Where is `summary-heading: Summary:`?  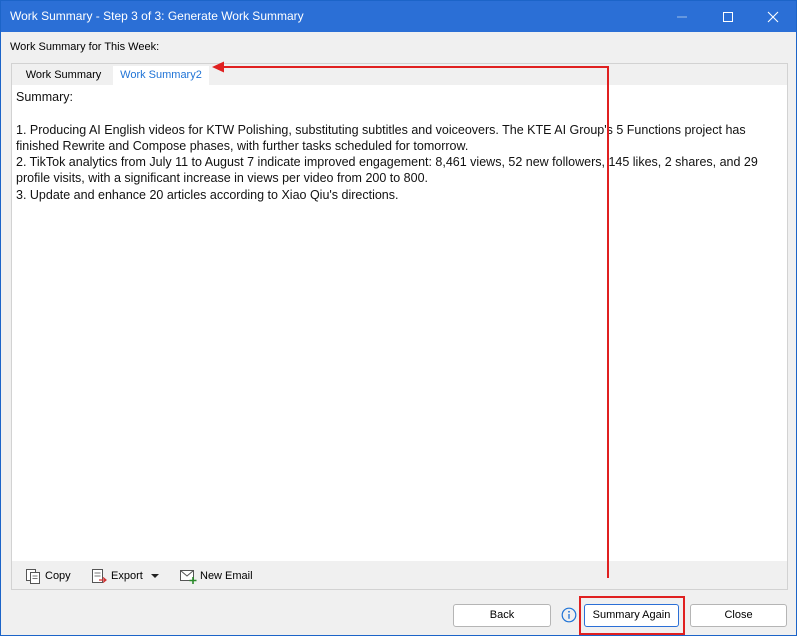
summary-heading: Summary: is located at coordinates (44, 97).